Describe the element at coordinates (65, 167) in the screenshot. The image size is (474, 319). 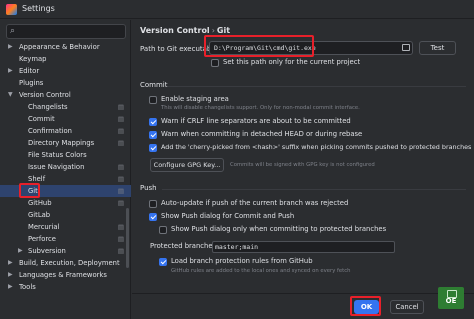
I see `sidebar-item-issue-navigation: Issue Navigation ▤` at that location.